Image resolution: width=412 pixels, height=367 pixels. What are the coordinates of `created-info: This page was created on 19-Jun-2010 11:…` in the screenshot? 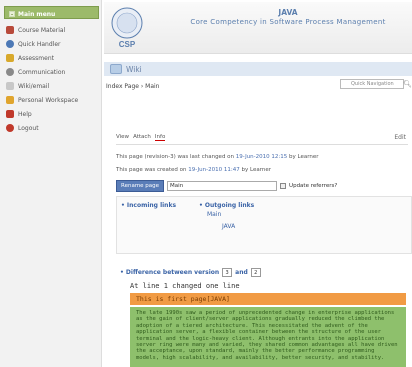 It's located at (193, 170).